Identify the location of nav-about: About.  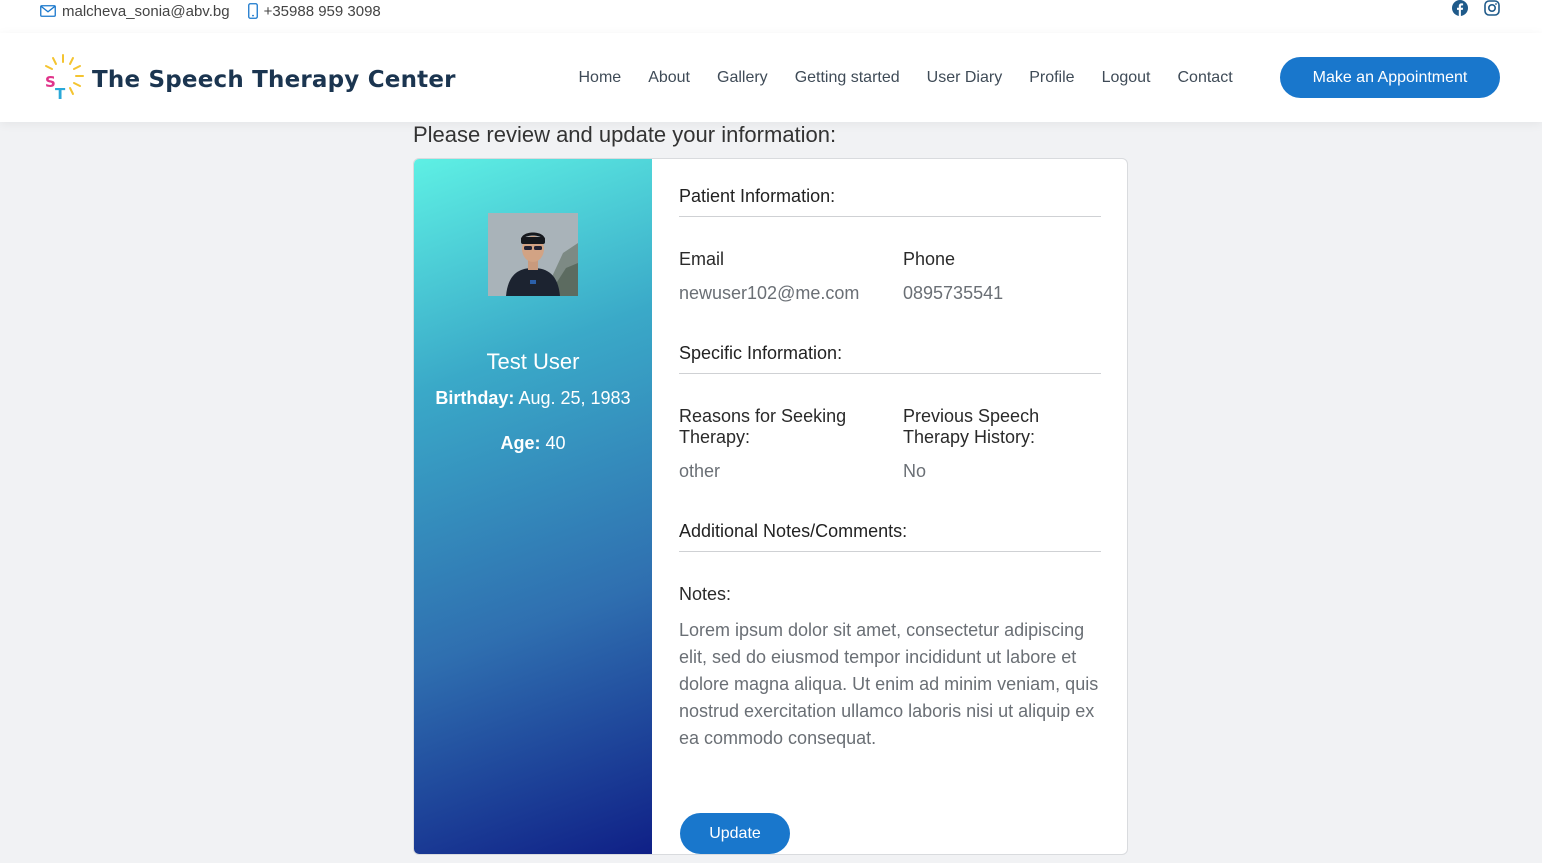
(669, 78).